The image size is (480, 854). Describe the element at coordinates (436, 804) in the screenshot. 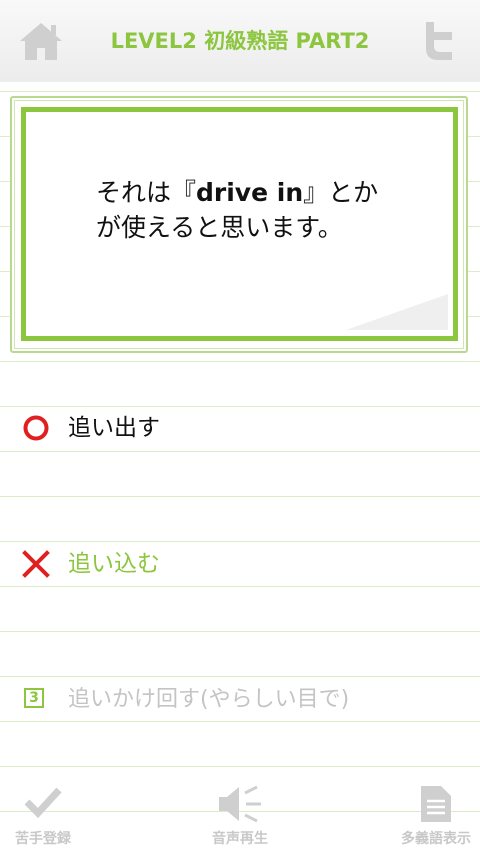

I see `document-icon` at that location.